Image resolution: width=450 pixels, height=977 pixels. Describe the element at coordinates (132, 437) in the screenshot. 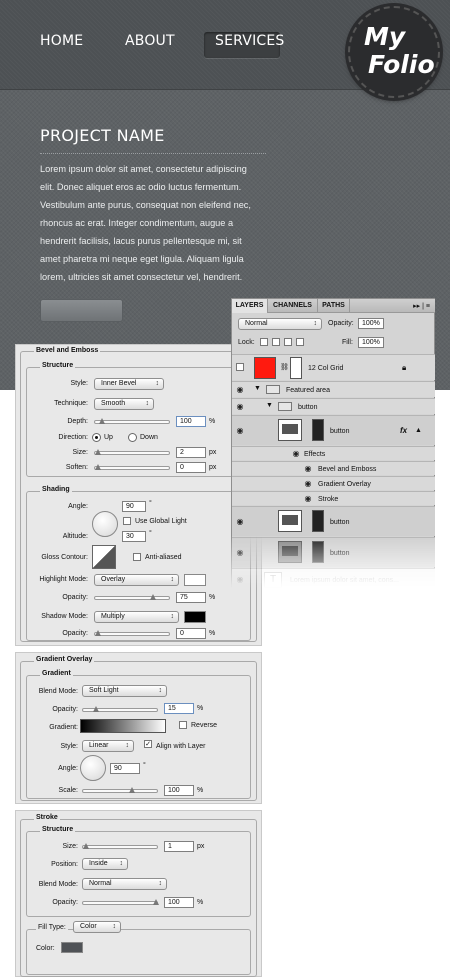

I see `direction-down-radio` at that location.